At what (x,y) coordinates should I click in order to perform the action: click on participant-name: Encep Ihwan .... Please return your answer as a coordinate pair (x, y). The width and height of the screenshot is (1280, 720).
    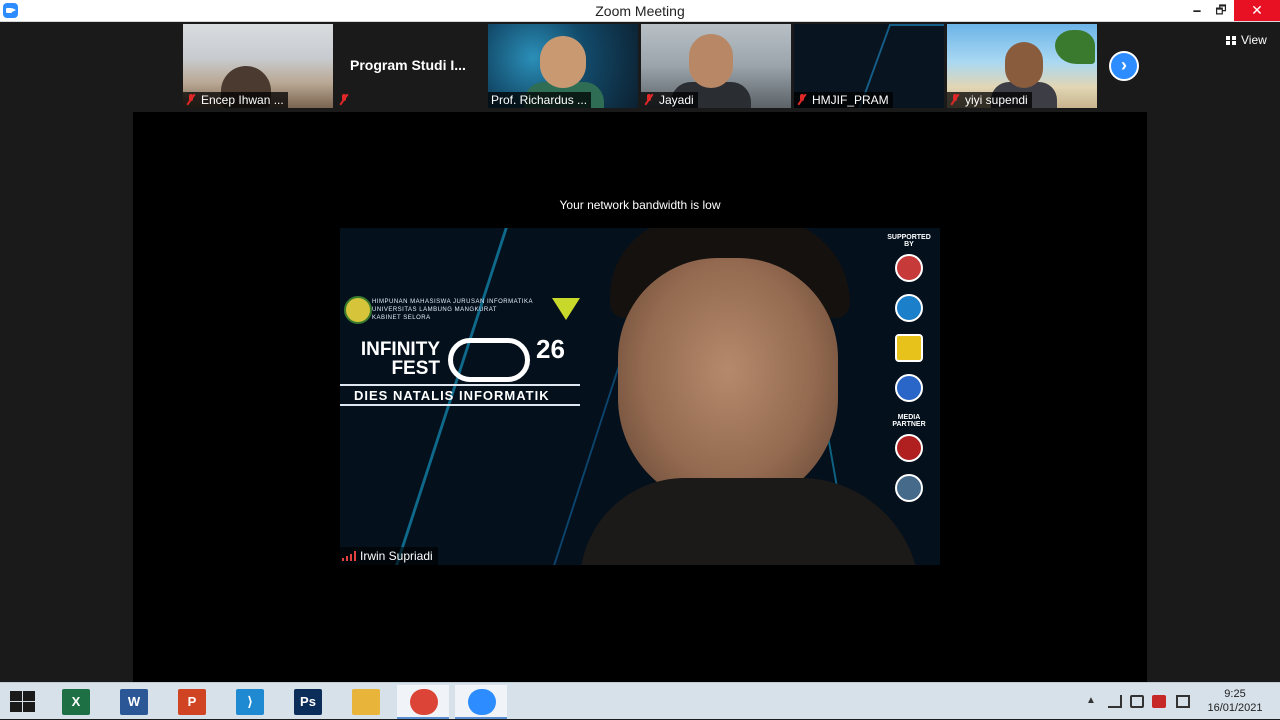
    Looking at the image, I should click on (242, 100).